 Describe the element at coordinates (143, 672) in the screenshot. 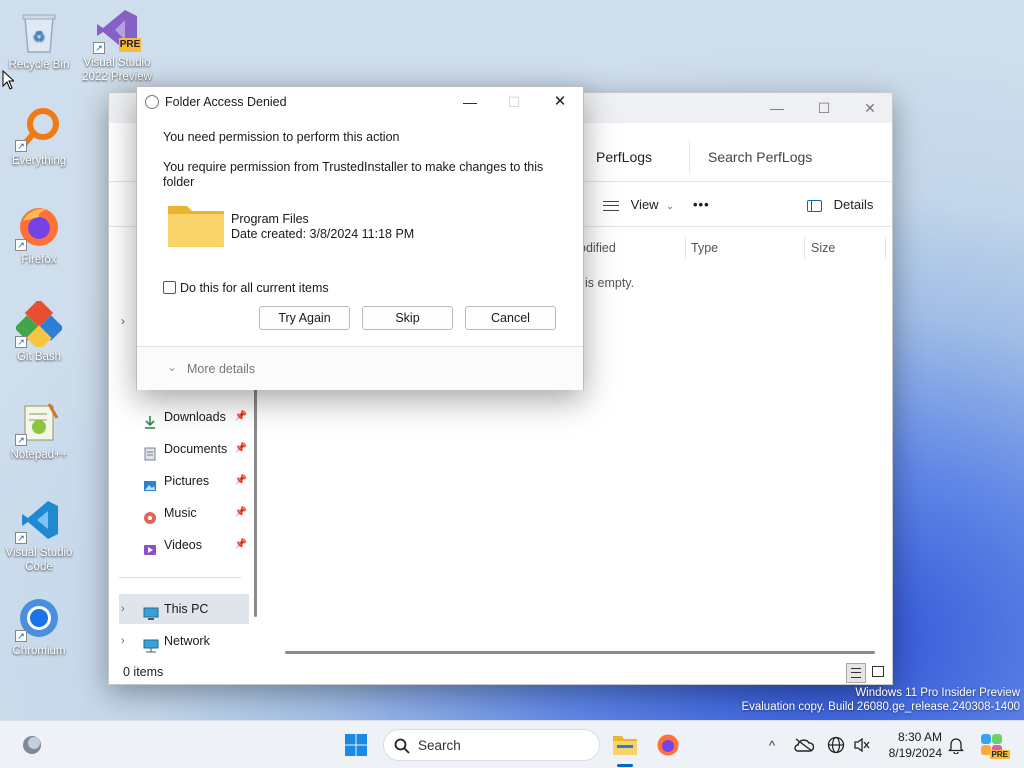

I see `status-item-count: 0 items` at that location.